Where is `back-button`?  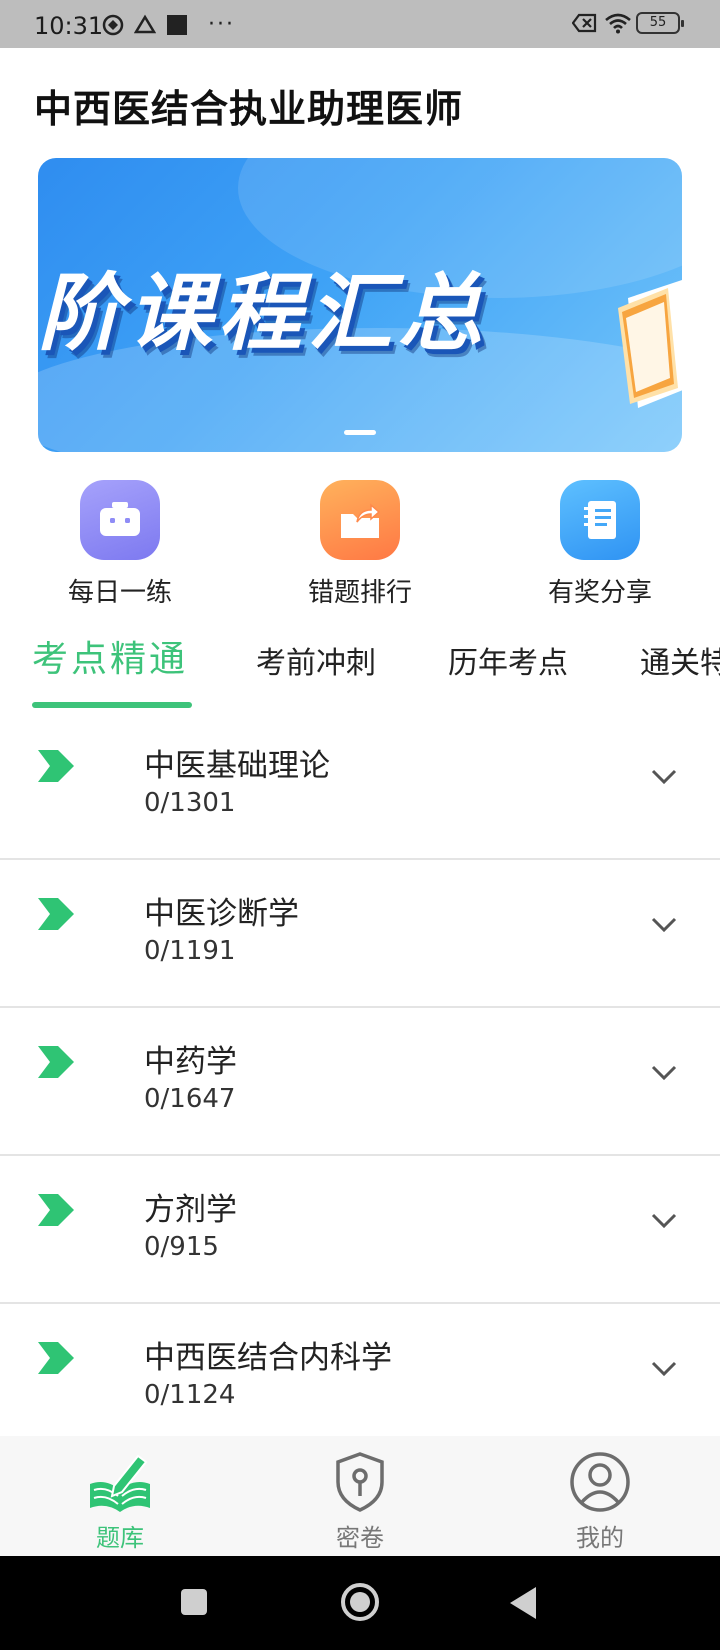 back-button is located at coordinates (523, 1603).